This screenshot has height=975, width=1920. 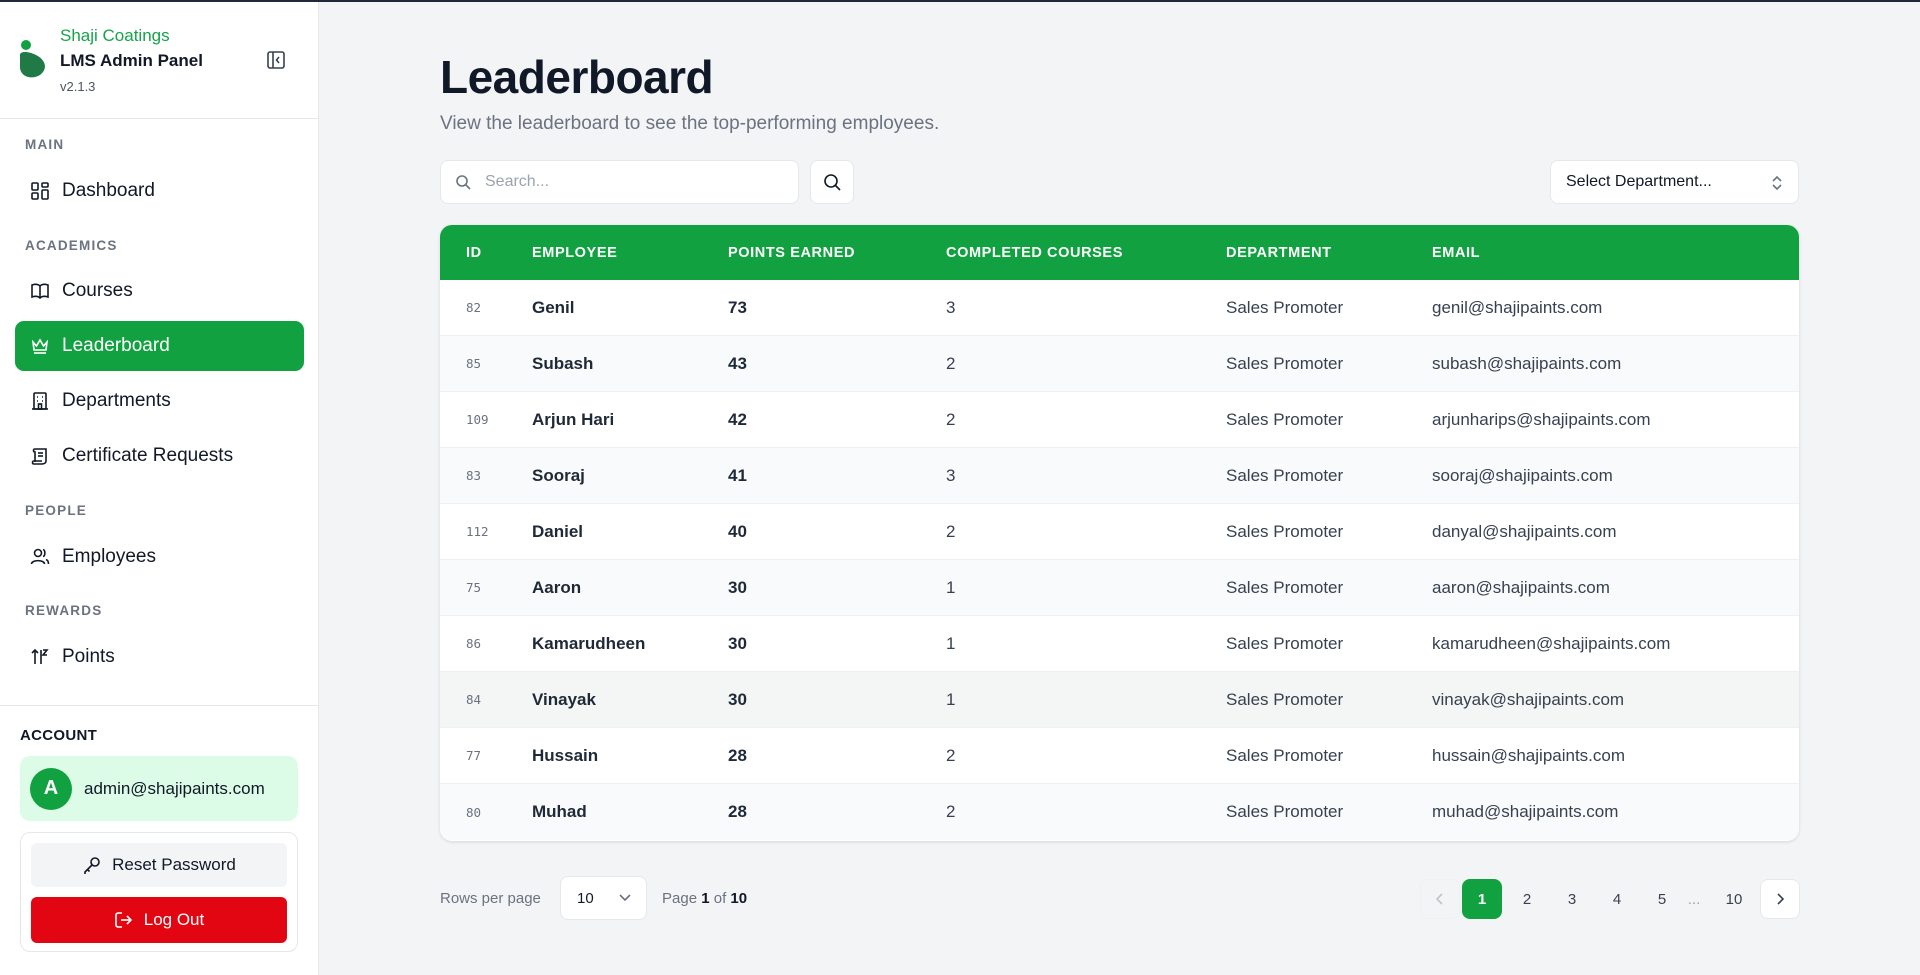 I want to click on page-button-5: 5, so click(x=1662, y=899).